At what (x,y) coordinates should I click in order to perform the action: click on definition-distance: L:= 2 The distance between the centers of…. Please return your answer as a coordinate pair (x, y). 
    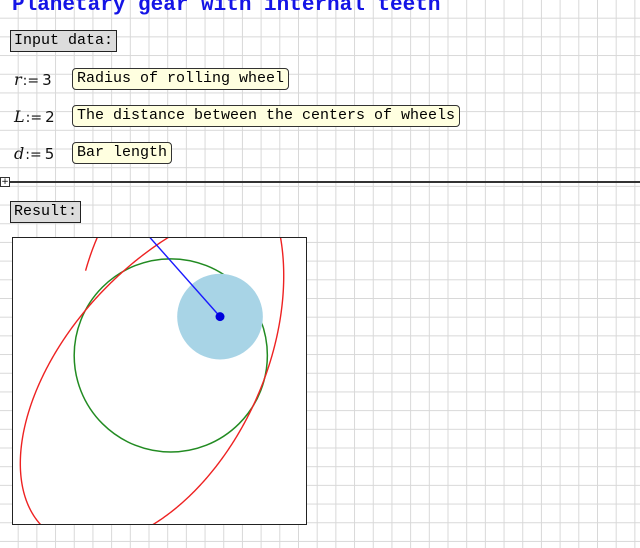
    Looking at the image, I should click on (237, 116).